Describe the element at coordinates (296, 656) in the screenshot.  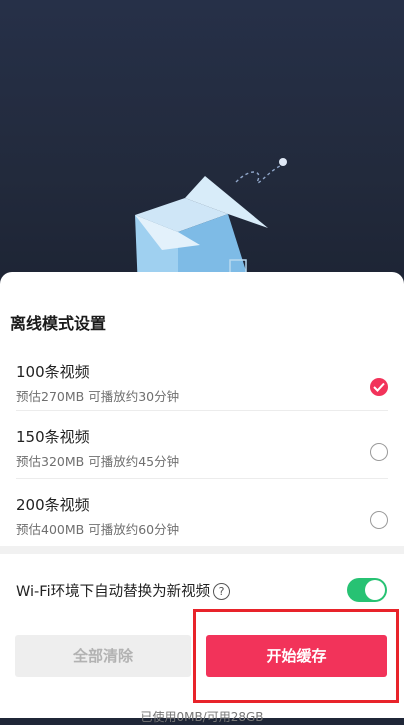
I see `highlight-box` at that location.